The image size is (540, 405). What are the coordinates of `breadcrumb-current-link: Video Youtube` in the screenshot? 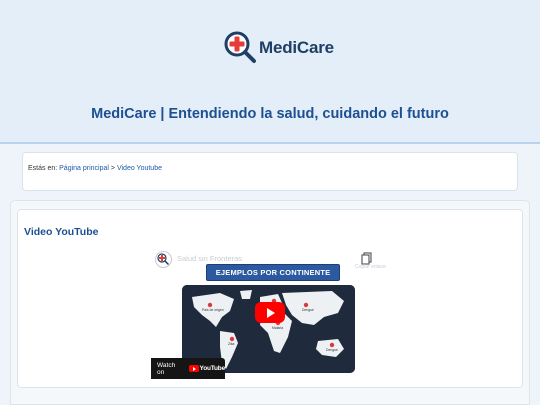 It's located at (139, 168).